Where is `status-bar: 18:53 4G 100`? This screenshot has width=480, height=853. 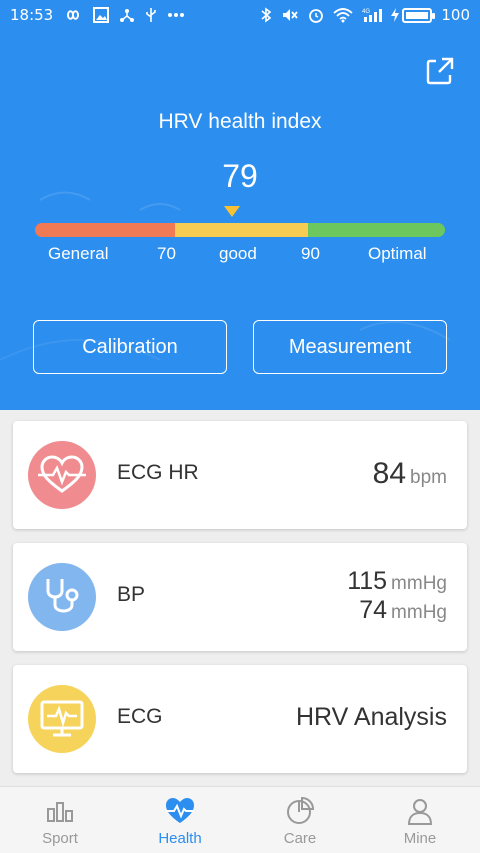 status-bar: 18:53 4G 100 is located at coordinates (240, 15).